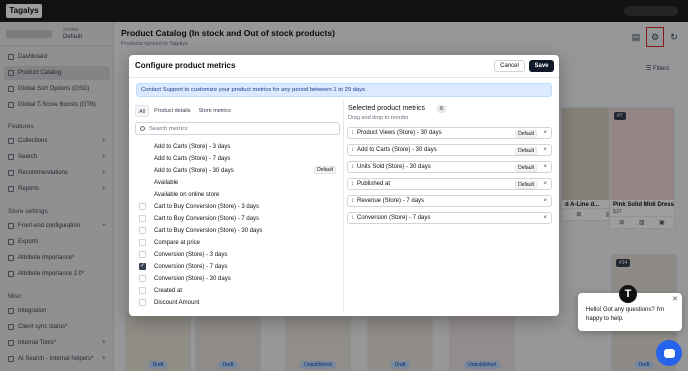  I want to click on search-icon, so click(142, 128).